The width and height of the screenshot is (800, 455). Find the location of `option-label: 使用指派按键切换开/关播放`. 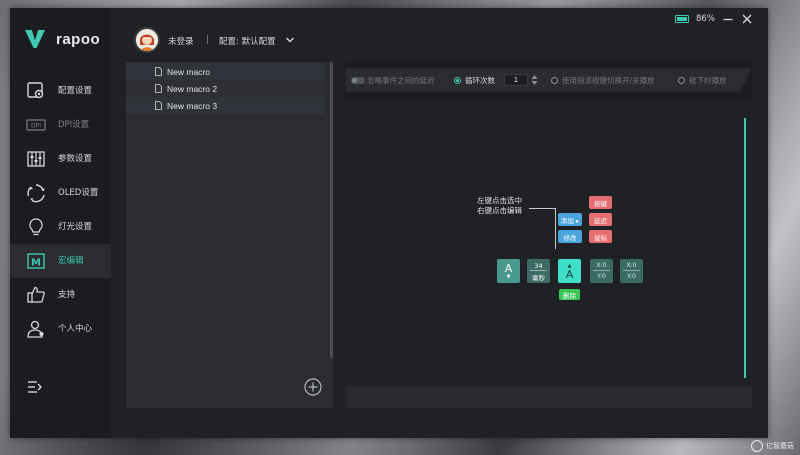

option-label: 使用指派按键切换开/关播放 is located at coordinates (608, 80).